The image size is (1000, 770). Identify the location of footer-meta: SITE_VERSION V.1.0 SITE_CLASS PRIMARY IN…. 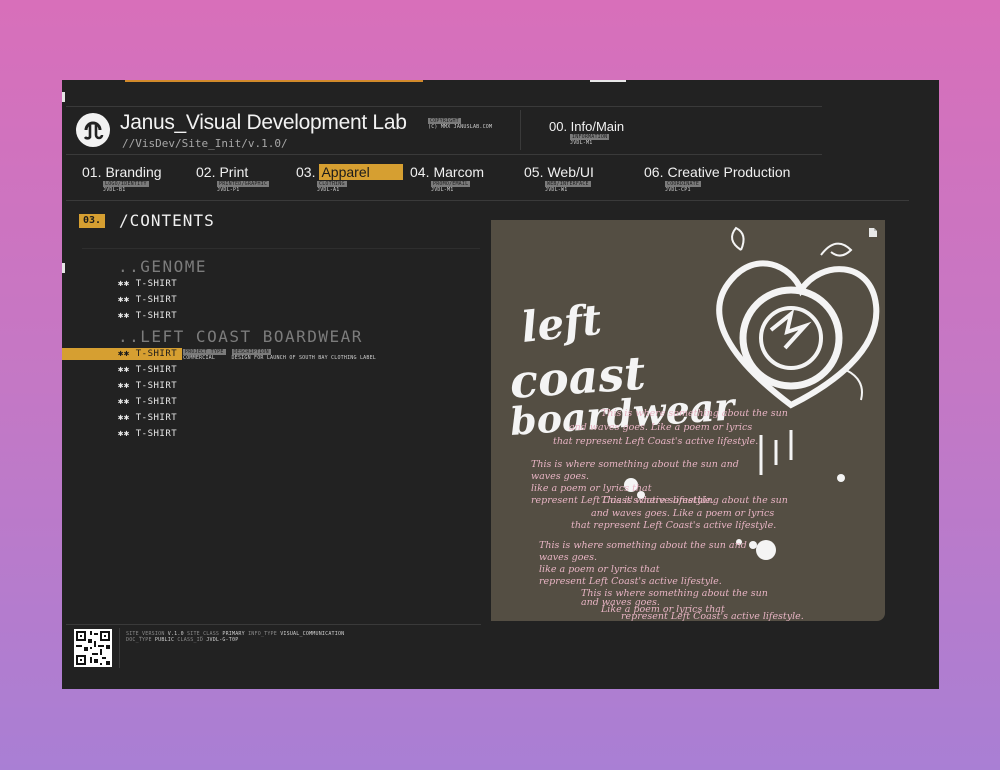
(235, 637).